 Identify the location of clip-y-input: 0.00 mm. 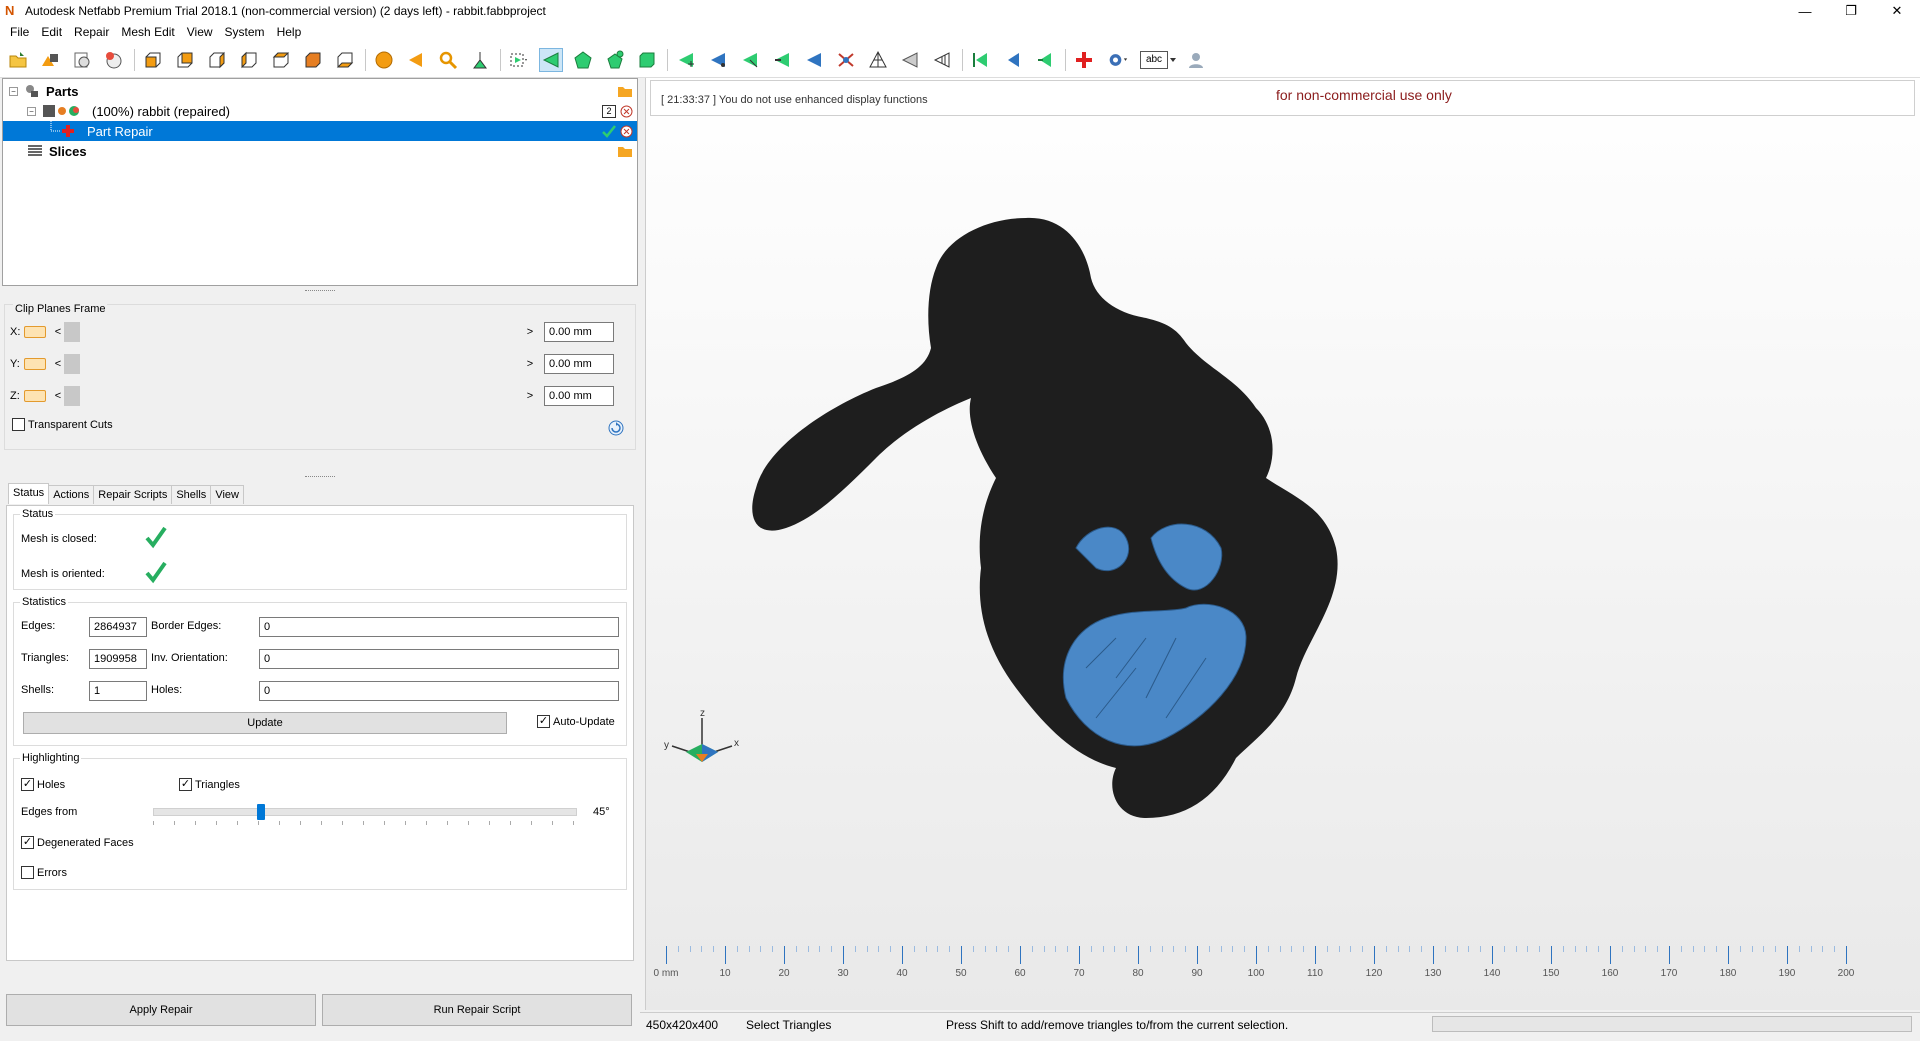
(579, 364).